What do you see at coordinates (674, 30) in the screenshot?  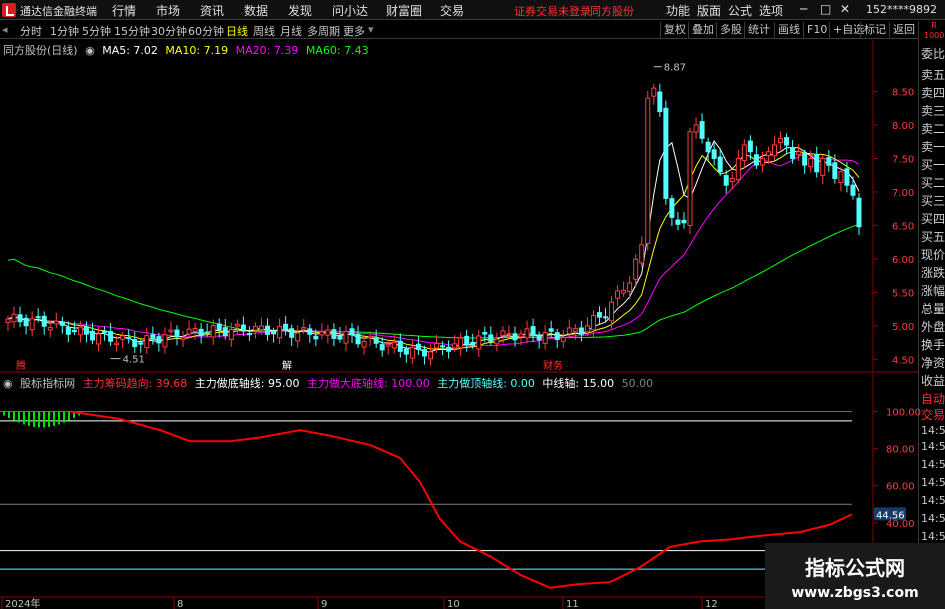 I see `tab-restore-rights: 复权` at bounding box center [674, 30].